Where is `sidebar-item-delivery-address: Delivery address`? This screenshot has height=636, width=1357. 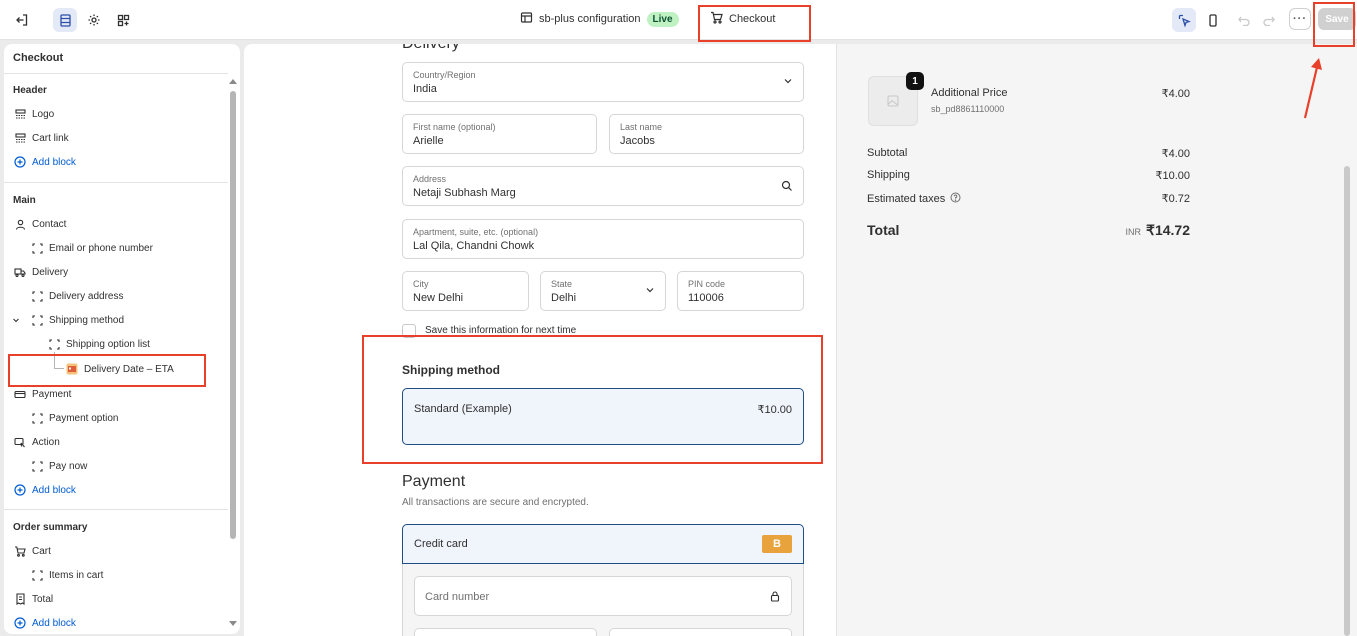
sidebar-item-delivery-address: Delivery address is located at coordinates (77, 296).